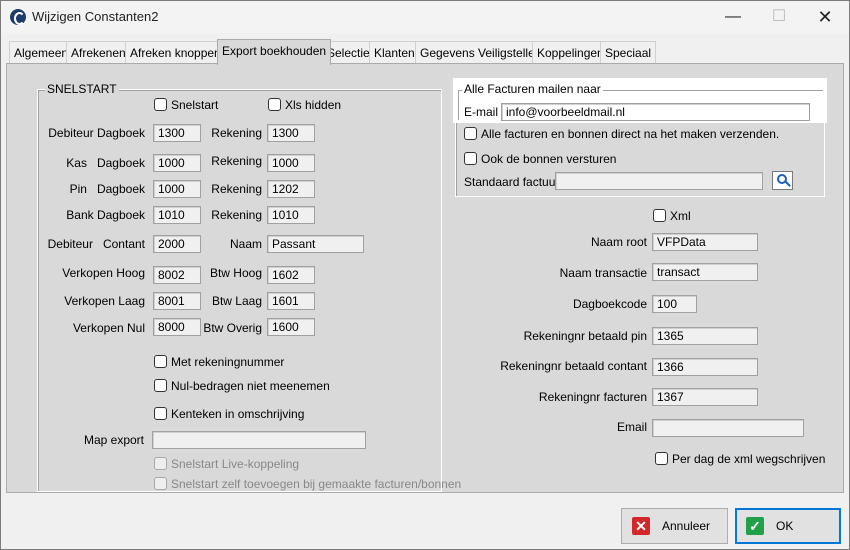 The image size is (850, 550). I want to click on naam-transactie-field: transact, so click(705, 272).